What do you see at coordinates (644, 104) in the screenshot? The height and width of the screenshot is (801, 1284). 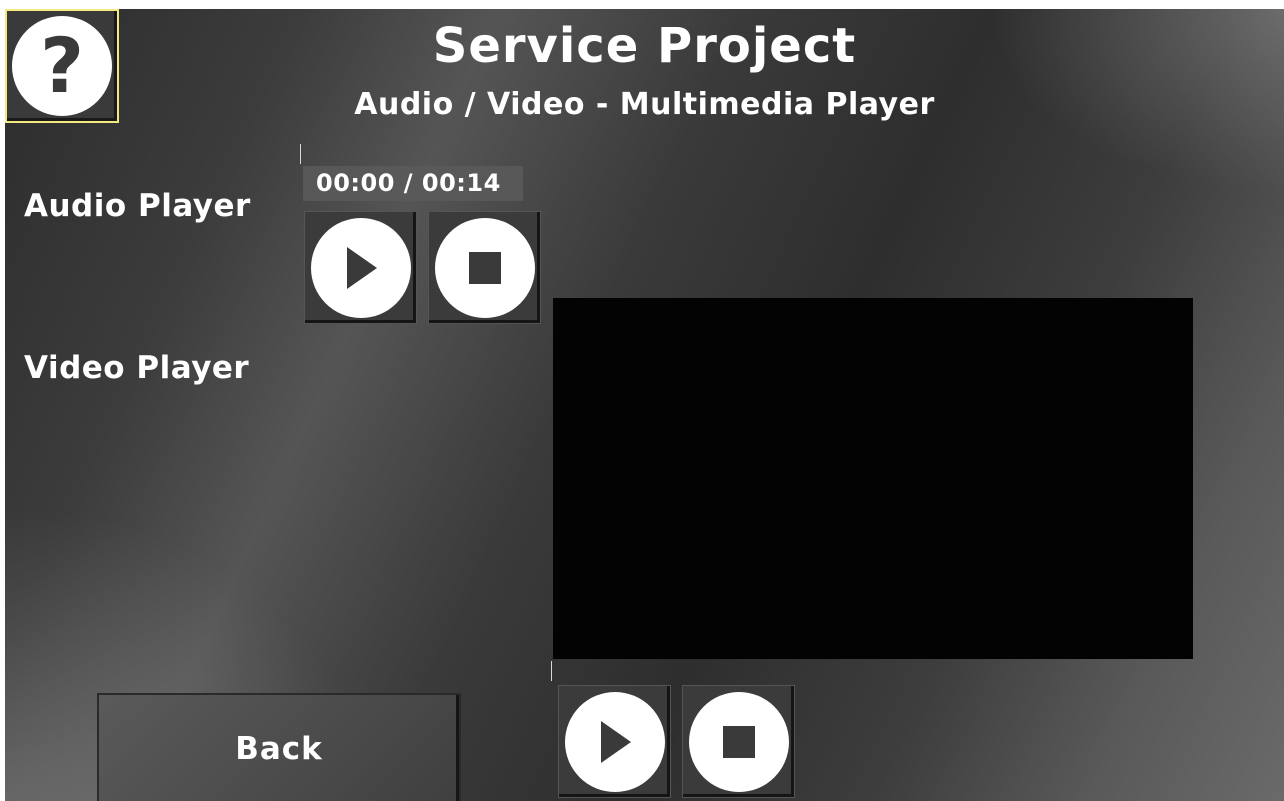 I see `page-subtitle: Audio / Video - Multimedia Player` at bounding box center [644, 104].